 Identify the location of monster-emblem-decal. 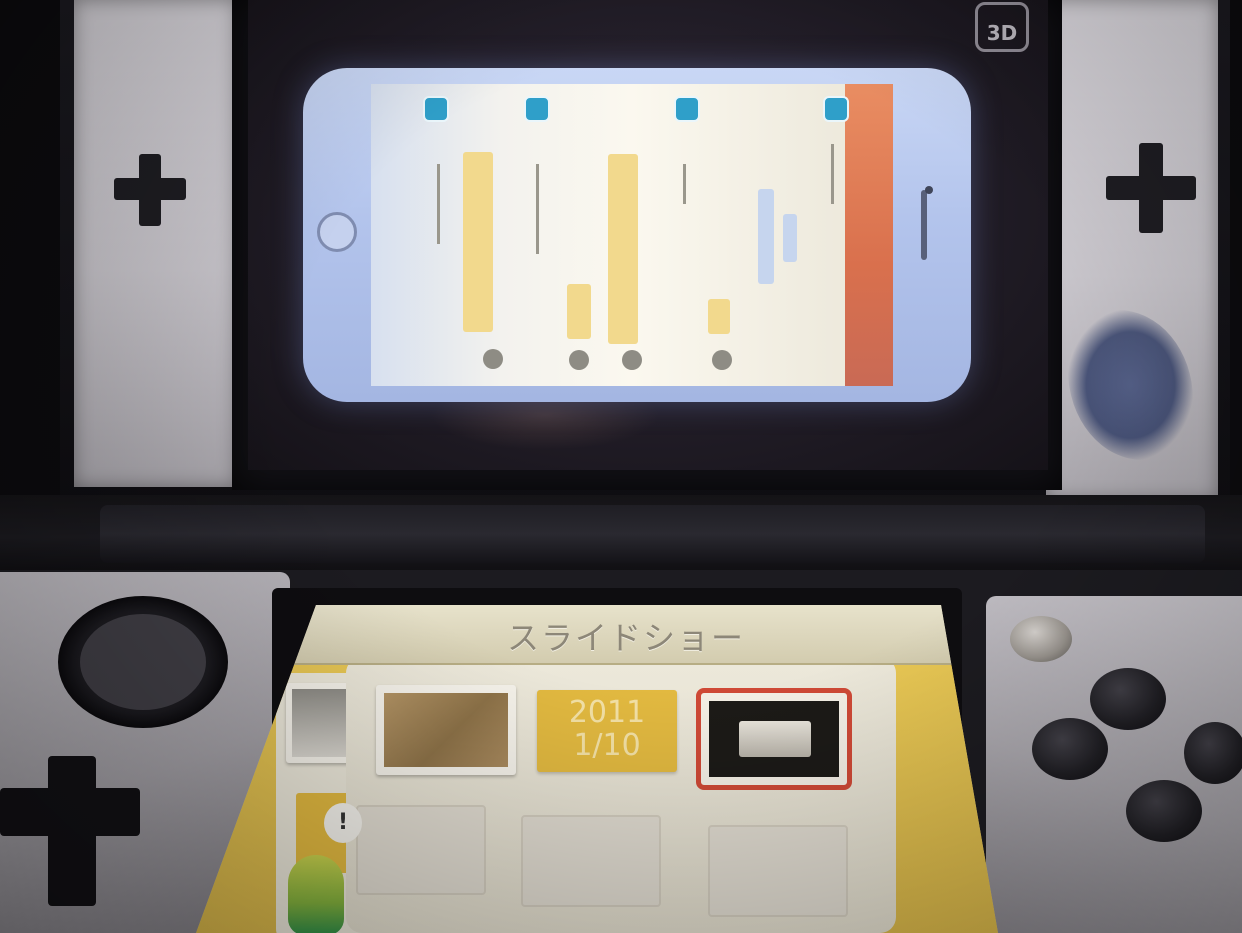
(1130, 385).